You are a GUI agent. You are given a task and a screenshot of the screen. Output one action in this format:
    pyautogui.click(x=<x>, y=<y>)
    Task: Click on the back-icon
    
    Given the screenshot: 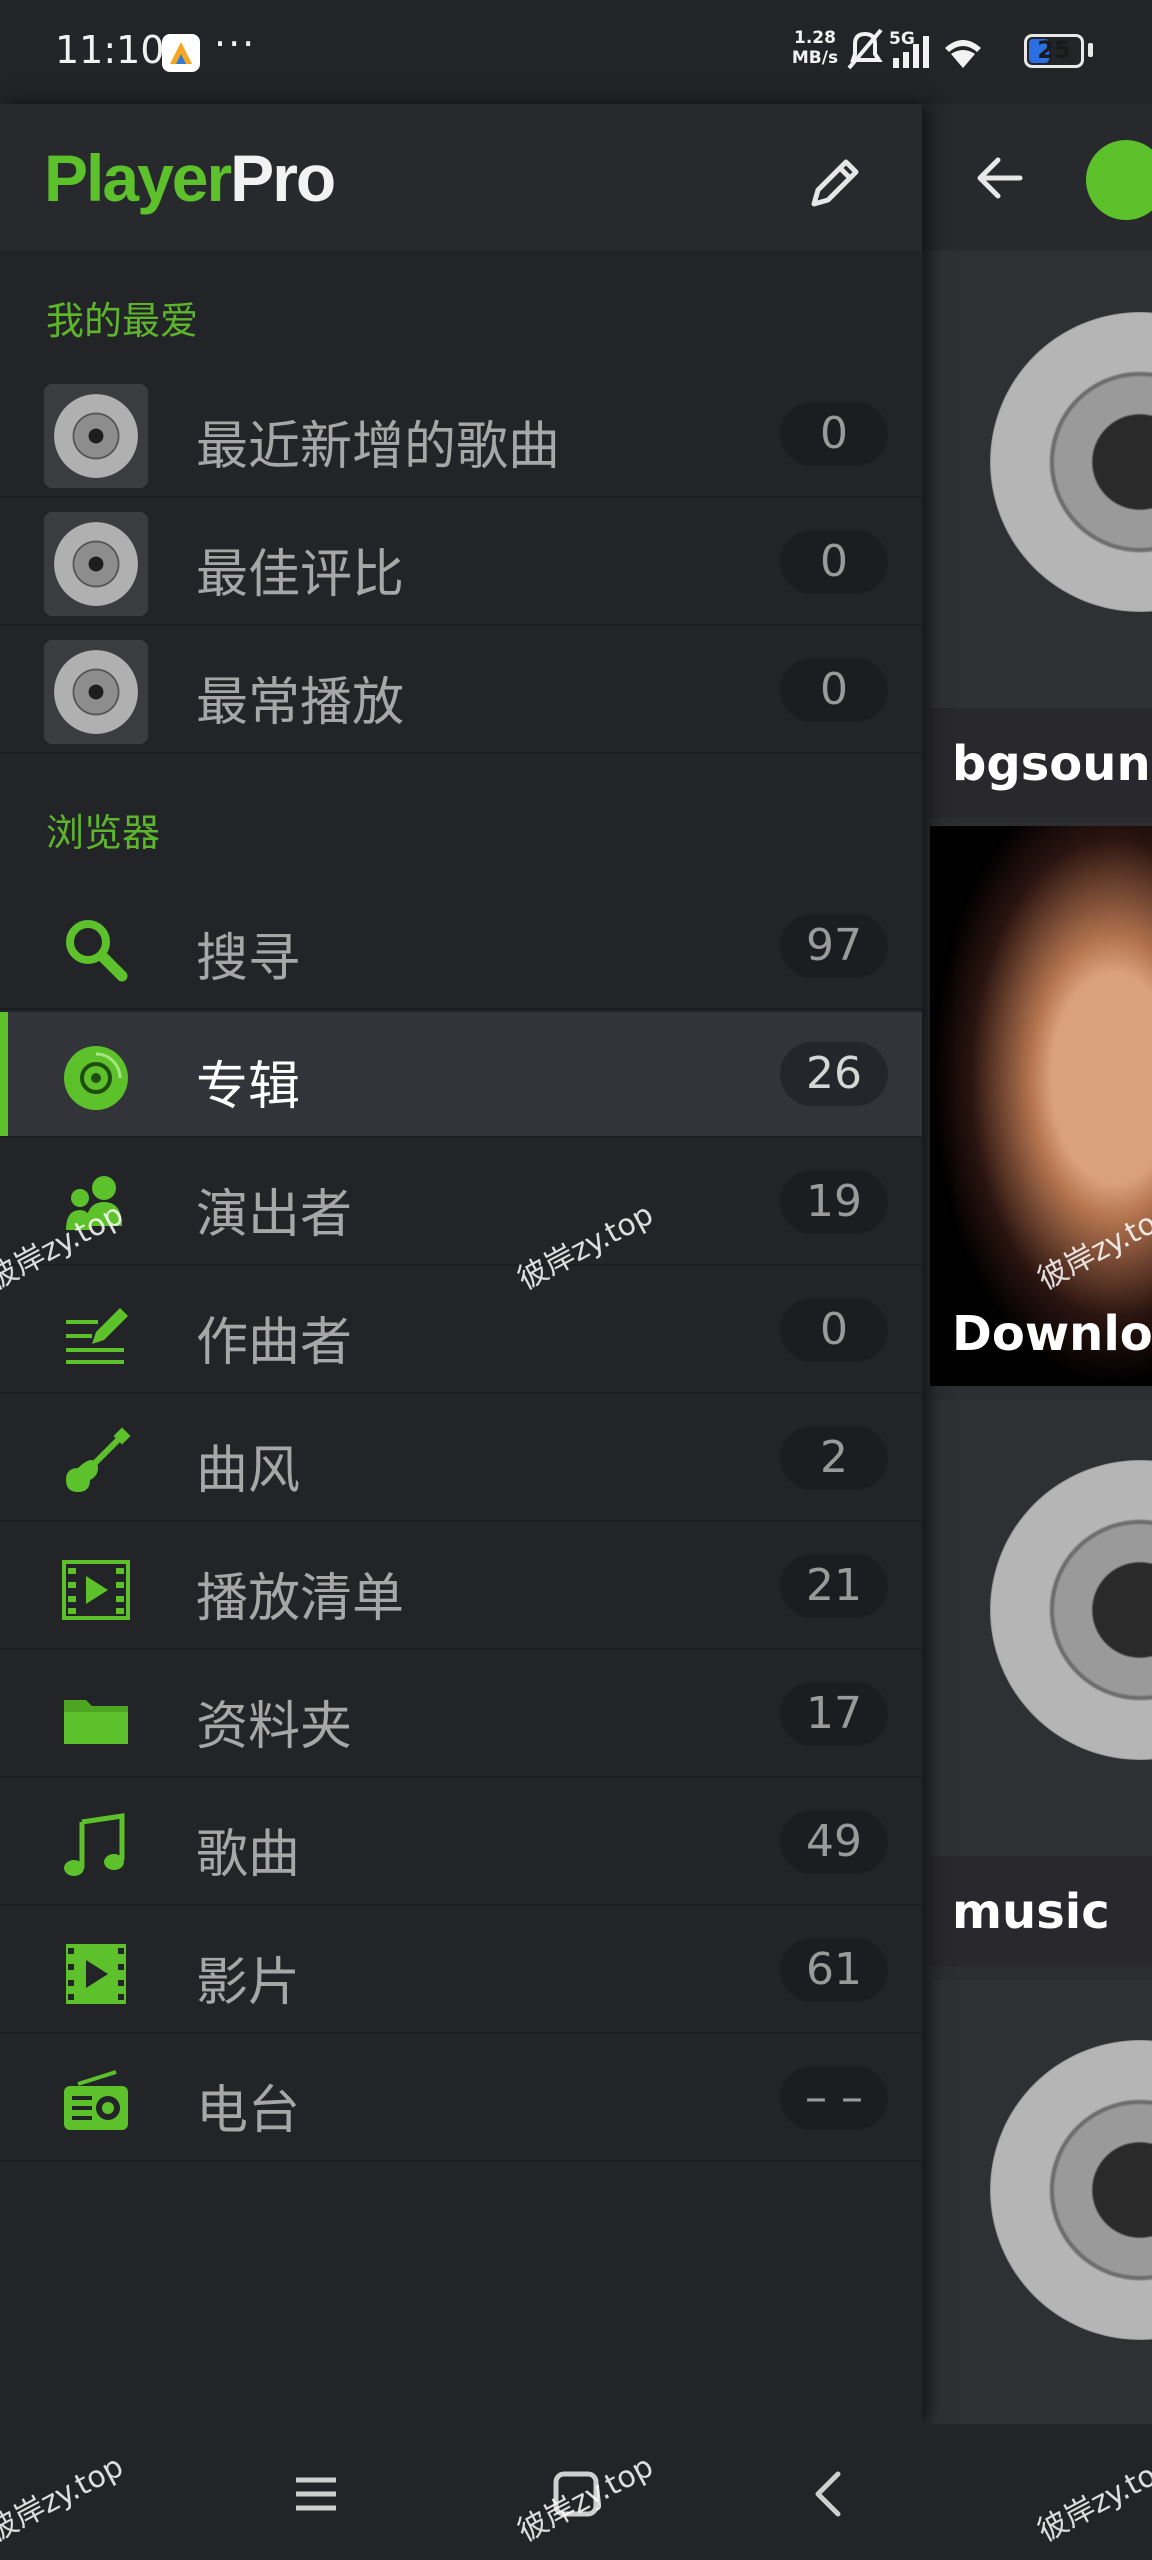 What is the action you would take?
    pyautogui.click(x=830, y=2494)
    